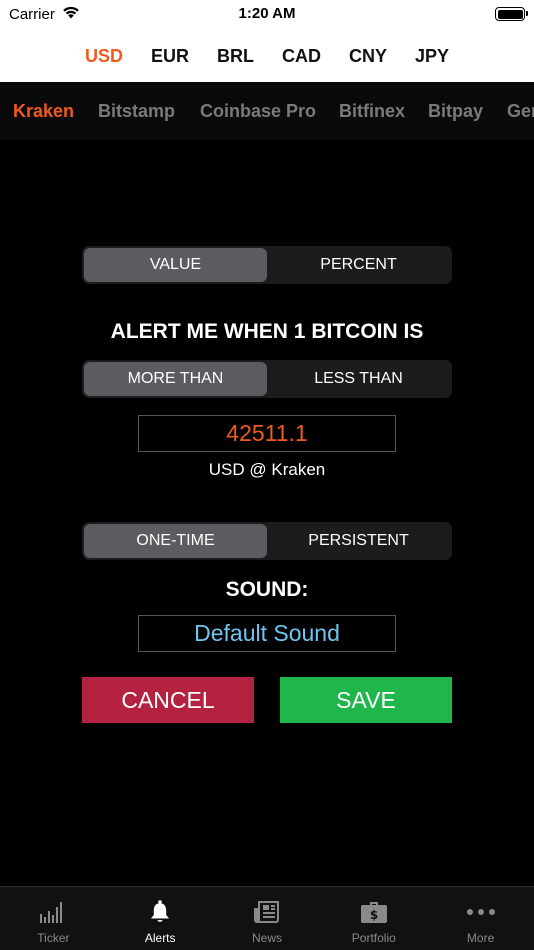 The width and height of the screenshot is (534, 950). Describe the element at coordinates (301, 56) in the screenshot. I see `currency-cad: CAD` at that location.